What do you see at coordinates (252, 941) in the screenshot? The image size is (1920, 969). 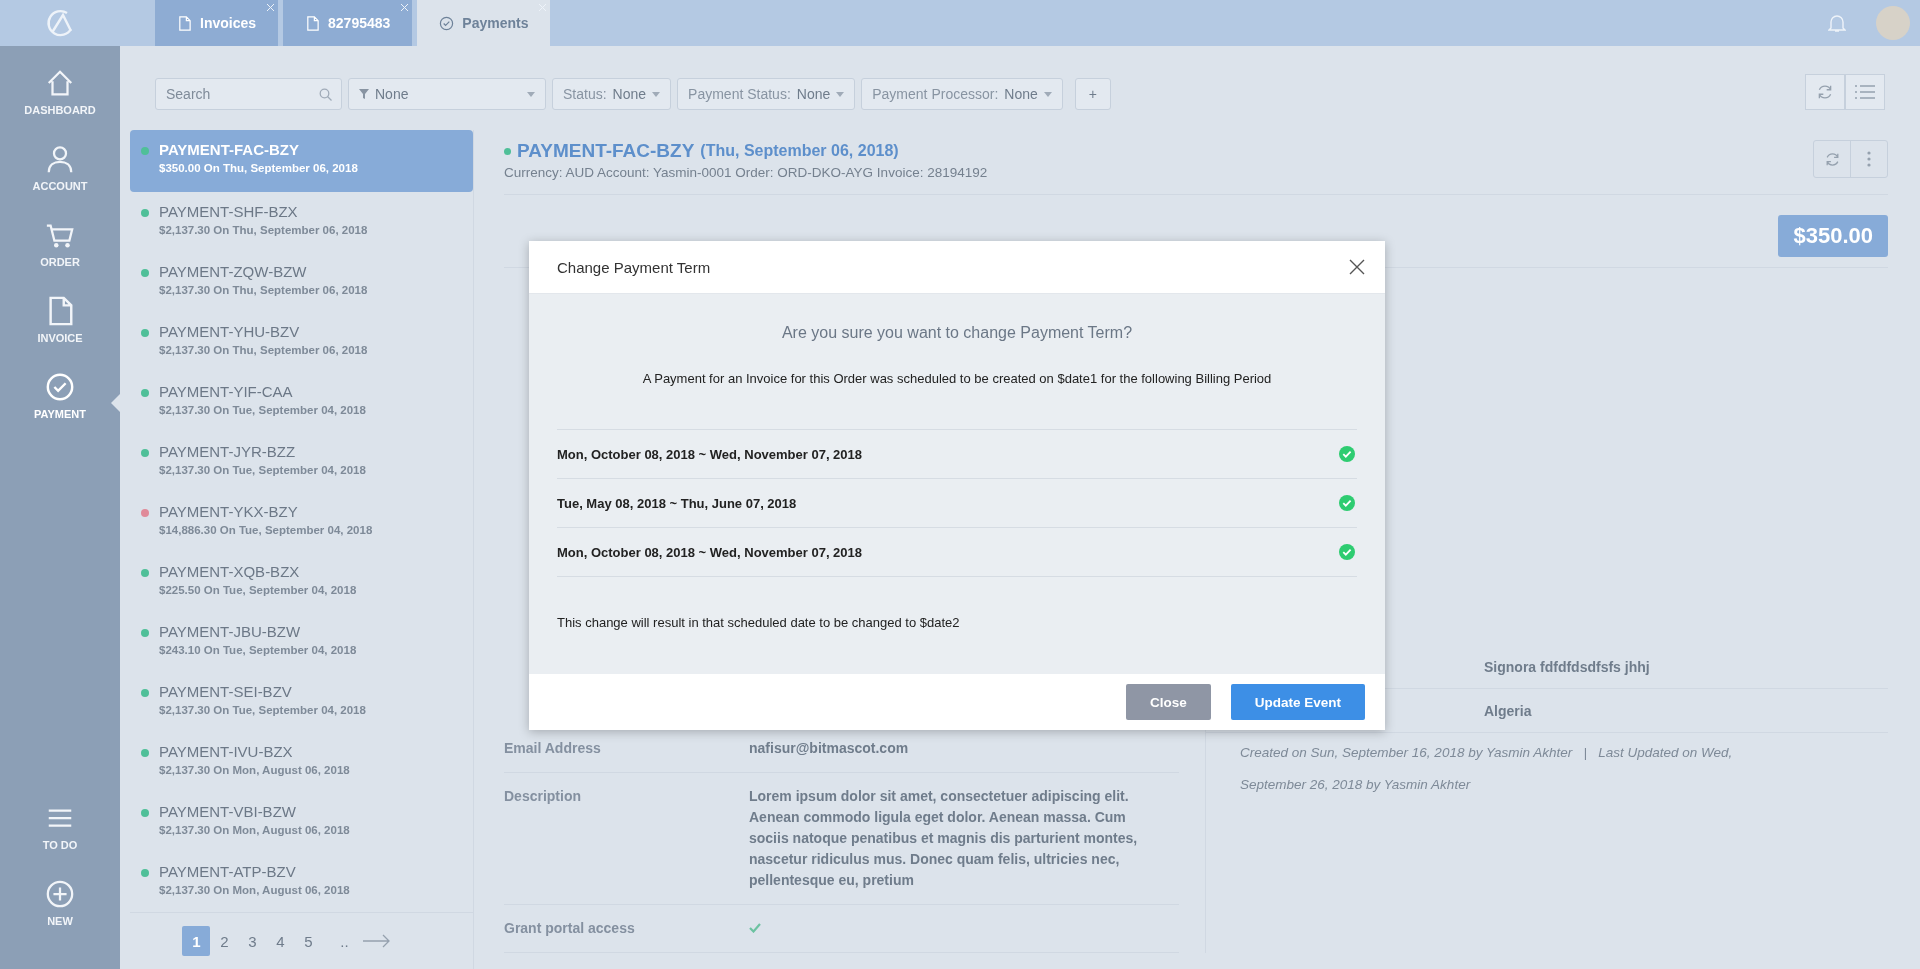 I see `page-link: 3` at bounding box center [252, 941].